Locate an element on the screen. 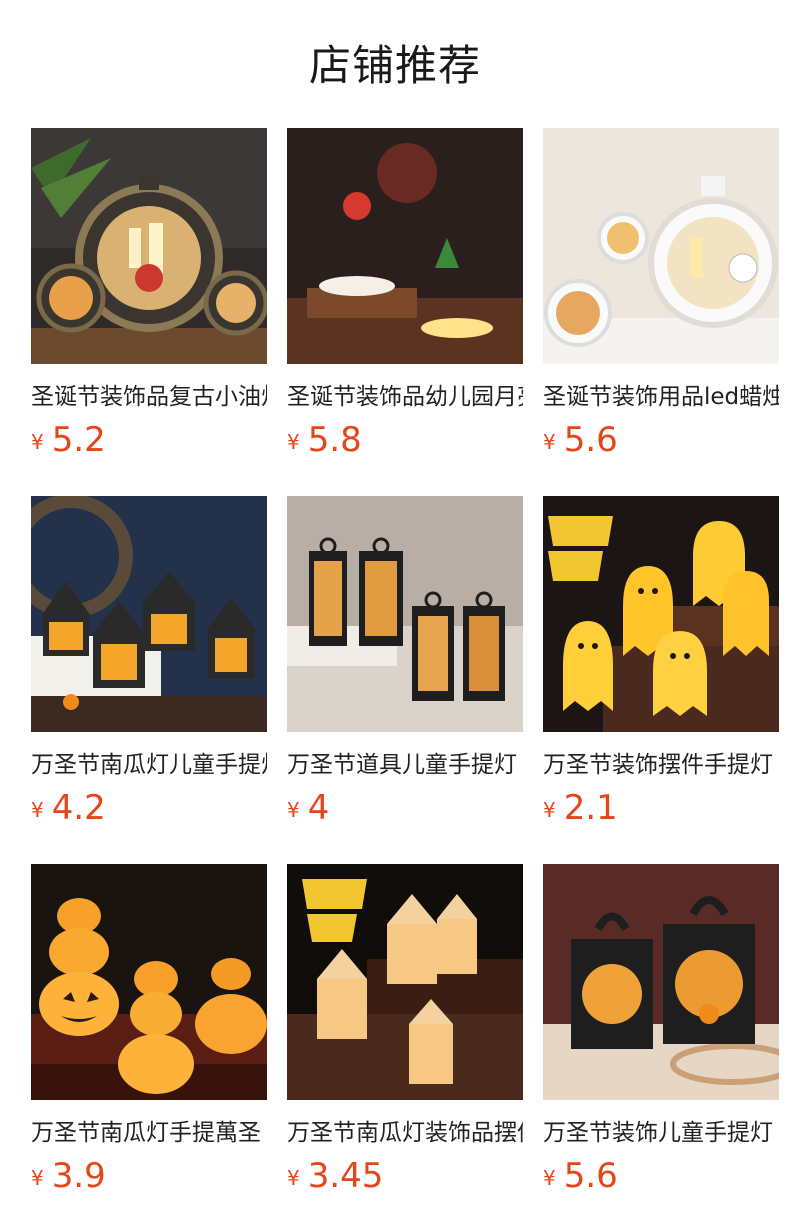  price-value: 4 is located at coordinates (318, 808).